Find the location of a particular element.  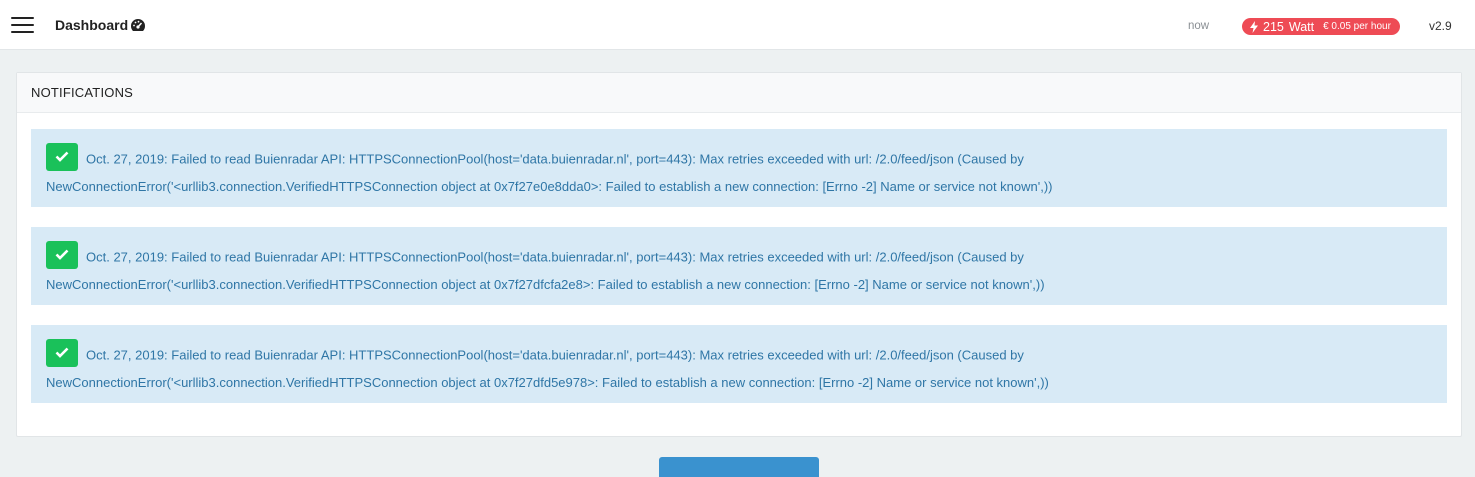

version-label: v2.9 is located at coordinates (1440, 26).